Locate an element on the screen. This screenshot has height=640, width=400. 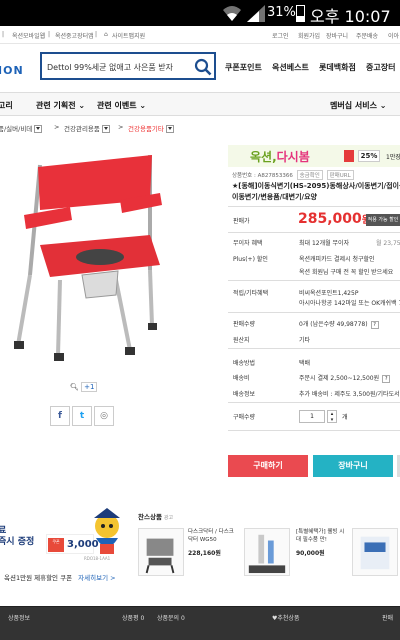
row-label: 원산지 is located at coordinates (241, 340).